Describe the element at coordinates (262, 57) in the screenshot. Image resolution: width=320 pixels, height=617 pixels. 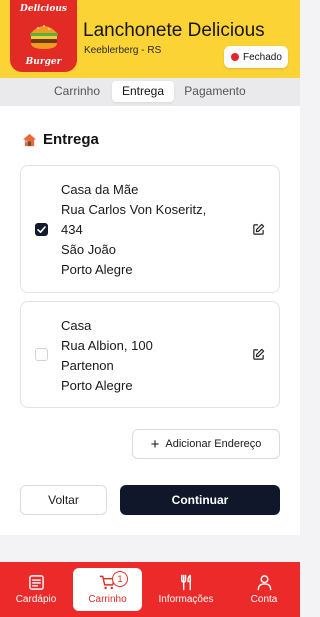
I see `status-label: Fechado` at that location.